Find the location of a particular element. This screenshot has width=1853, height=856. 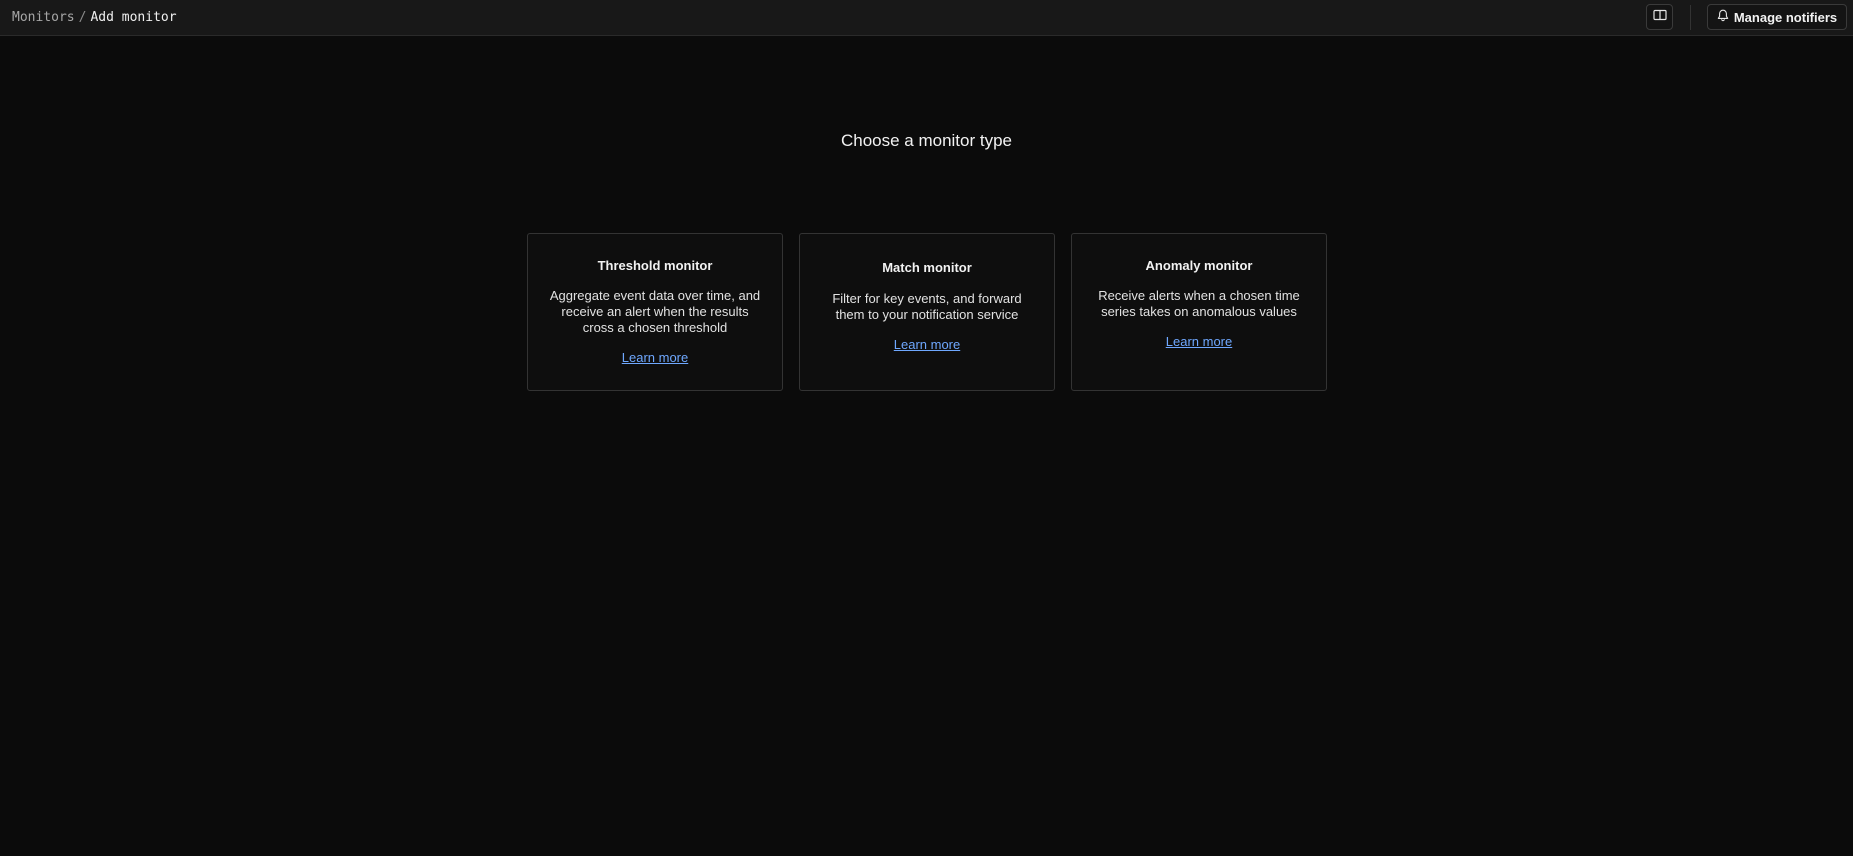

docs-button is located at coordinates (1659, 17).